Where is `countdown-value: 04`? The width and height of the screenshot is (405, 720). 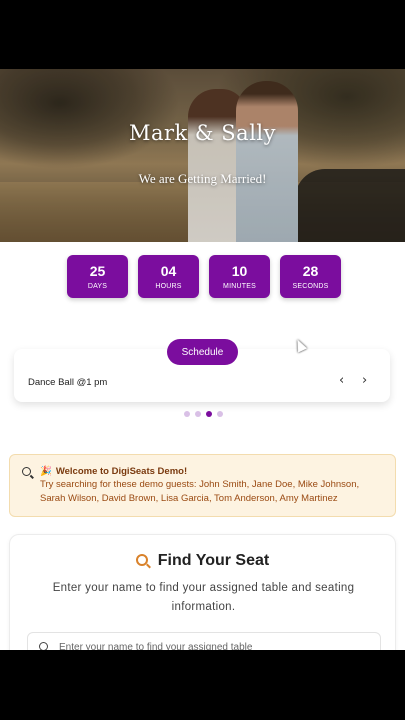
countdown-value: 04 is located at coordinates (168, 271).